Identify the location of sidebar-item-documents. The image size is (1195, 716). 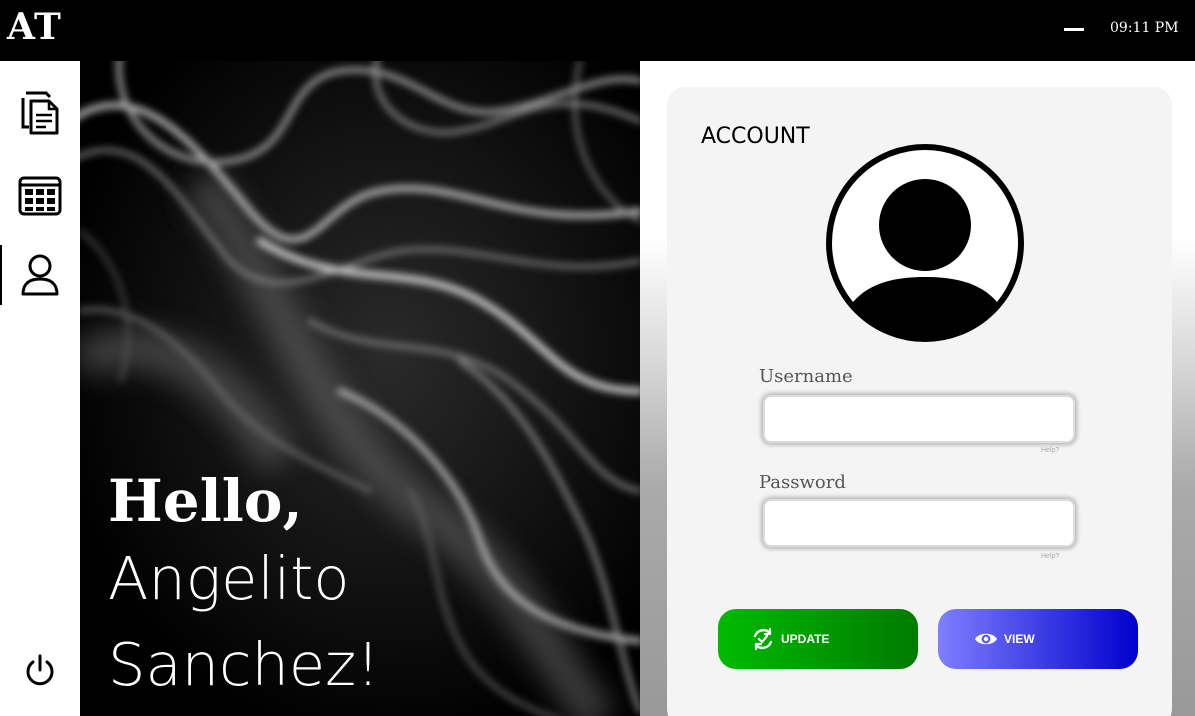
(40, 112).